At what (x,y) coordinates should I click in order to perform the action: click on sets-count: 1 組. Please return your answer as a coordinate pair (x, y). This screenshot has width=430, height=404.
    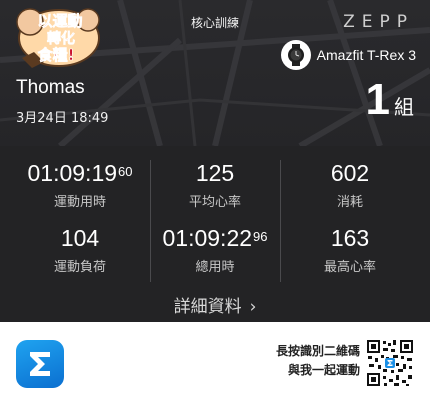
    Looking at the image, I should click on (390, 100).